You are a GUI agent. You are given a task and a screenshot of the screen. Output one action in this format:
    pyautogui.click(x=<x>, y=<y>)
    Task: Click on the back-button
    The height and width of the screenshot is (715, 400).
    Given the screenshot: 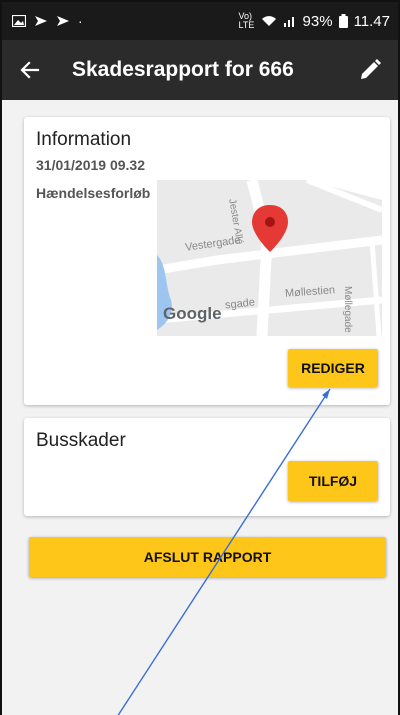 What is the action you would take?
    pyautogui.click(x=30, y=70)
    